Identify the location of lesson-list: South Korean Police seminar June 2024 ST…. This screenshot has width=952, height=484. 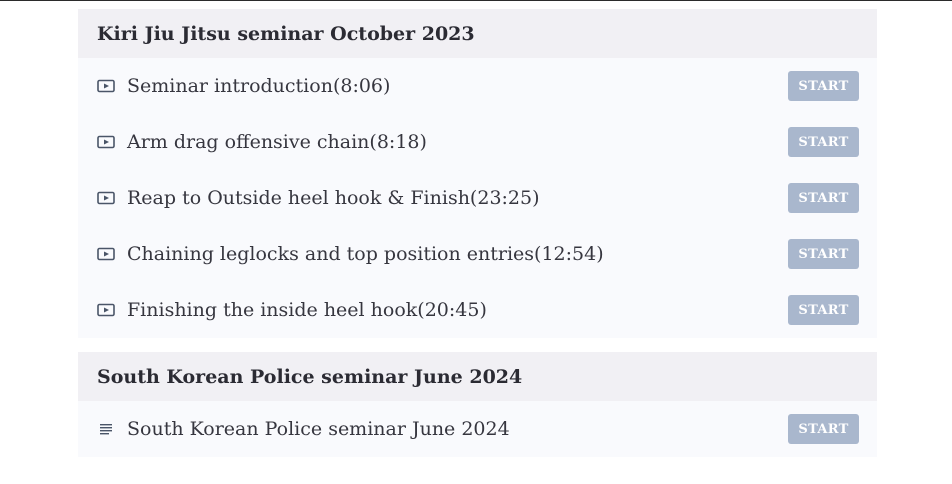
(477, 429).